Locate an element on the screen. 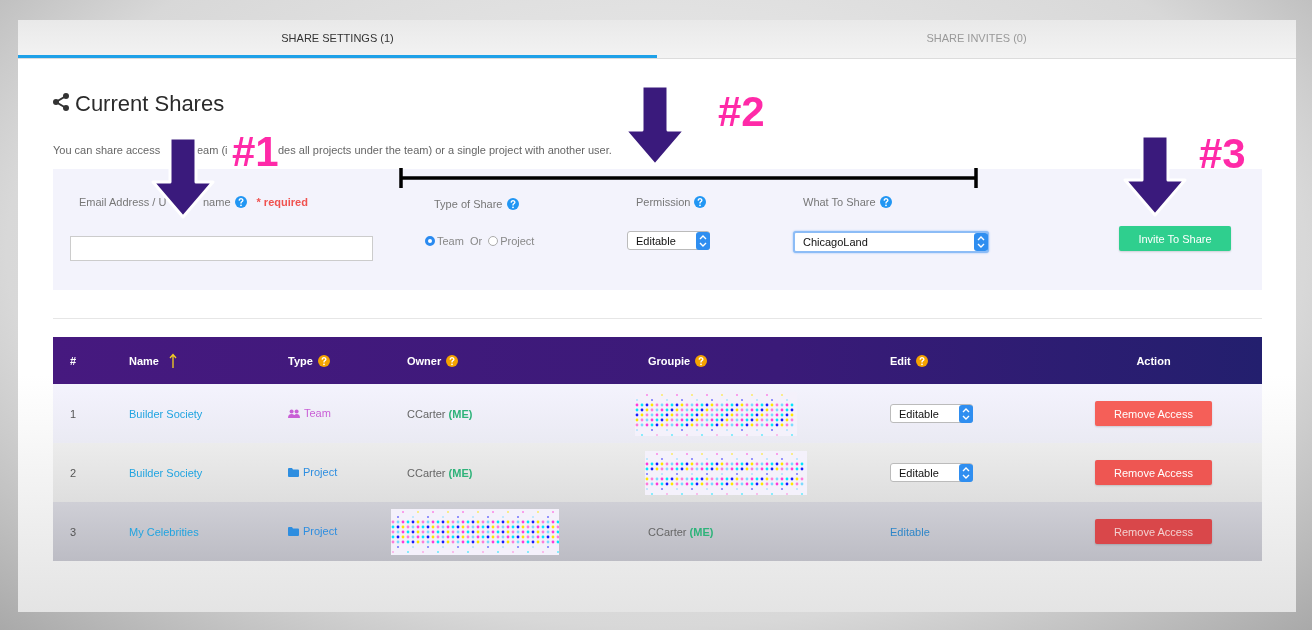 This screenshot has width=1312, height=630. select-field: ChicagoLand is located at coordinates (891, 242).